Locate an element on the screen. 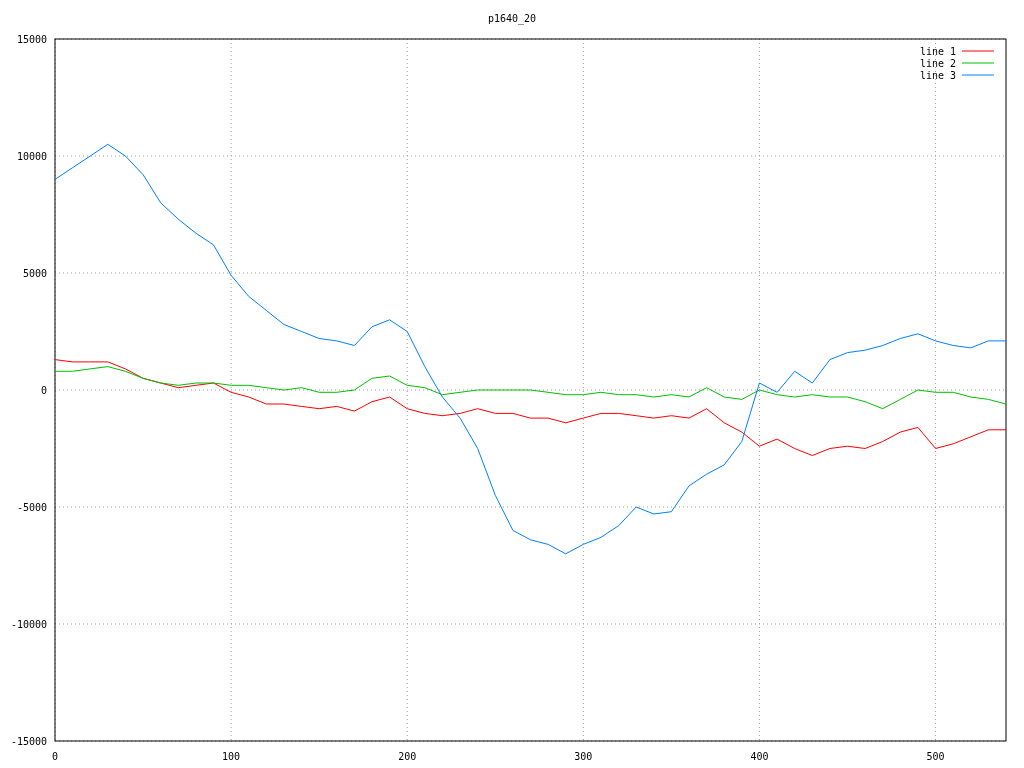 Image resolution: width=1024 pixels, height=768 pixels. legend-label: line 2 is located at coordinates (937, 63).